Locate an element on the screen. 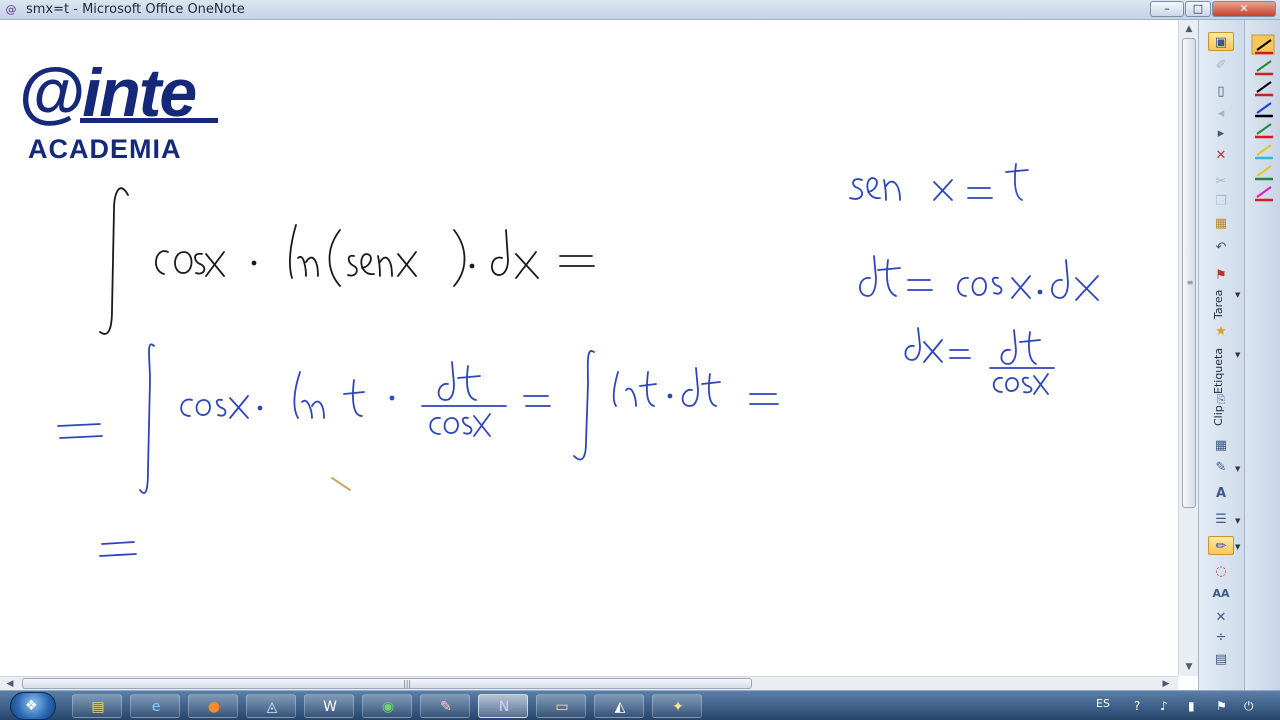  pin-icon: ✐ is located at coordinates (1221, 65).